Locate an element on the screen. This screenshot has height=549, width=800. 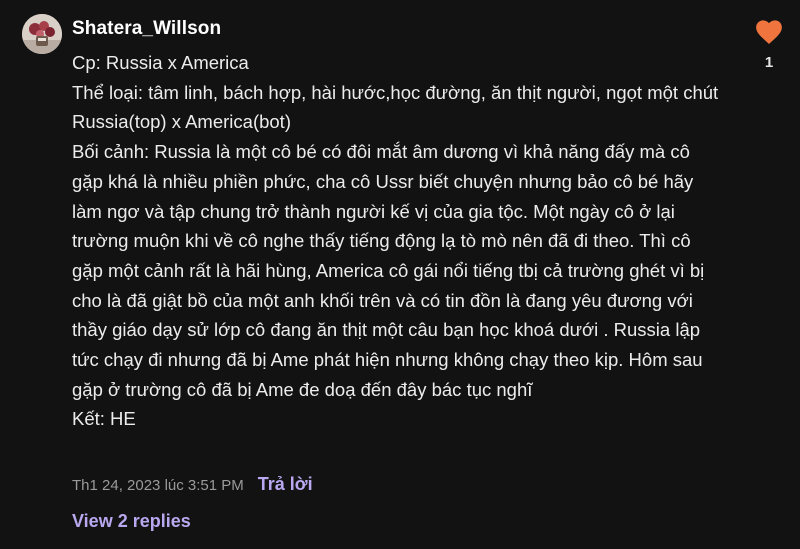
like-count: 1 is located at coordinates (769, 62).